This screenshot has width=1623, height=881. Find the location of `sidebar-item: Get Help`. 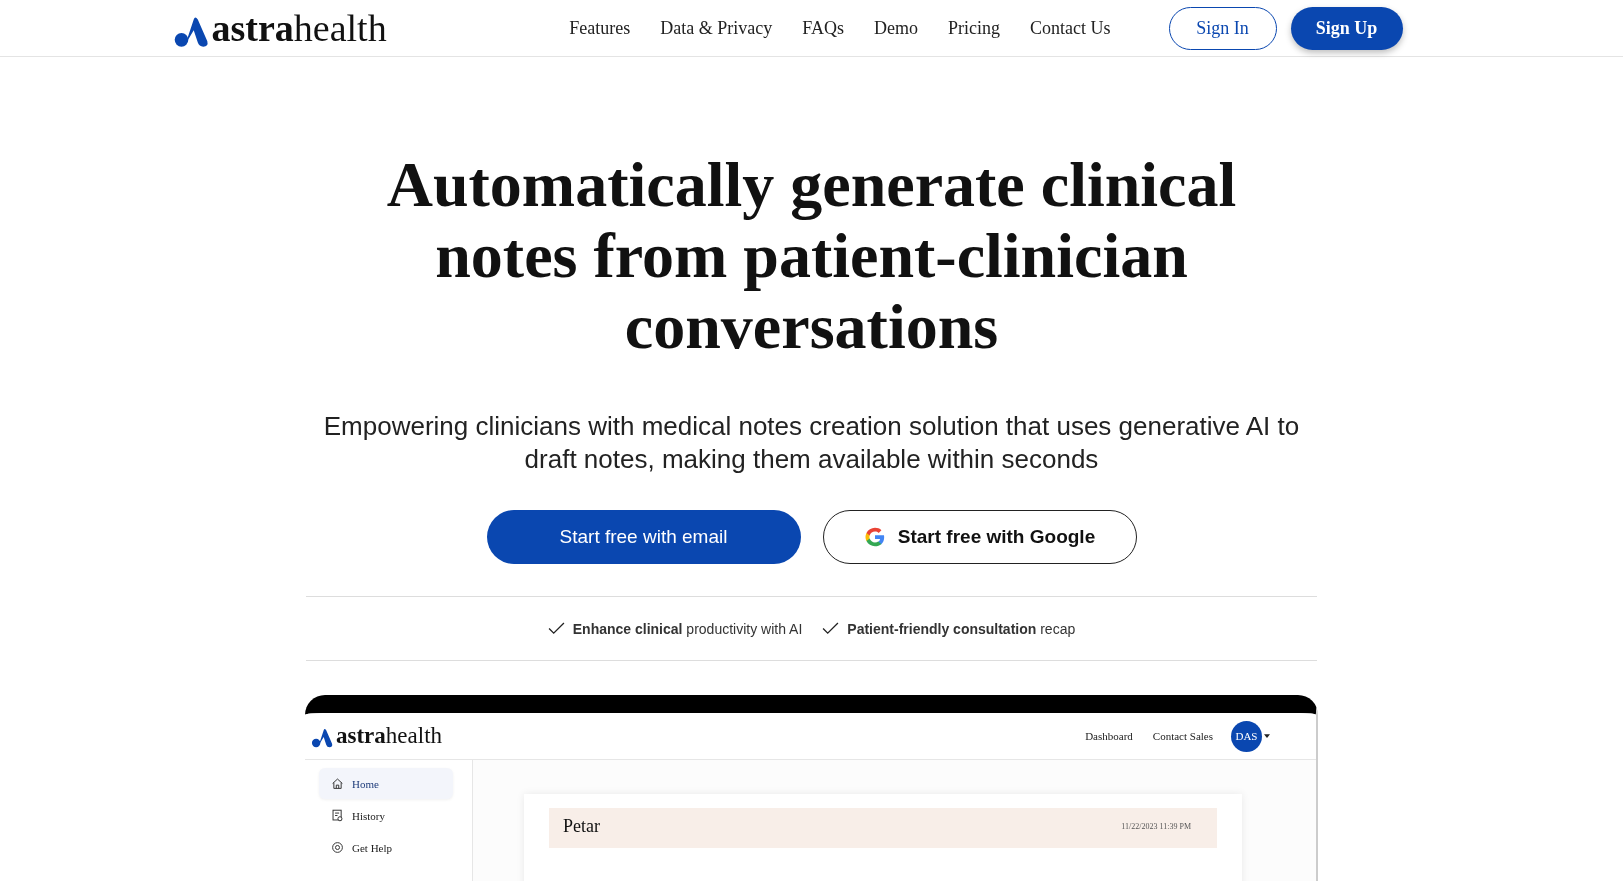

sidebar-item: Get Help is located at coordinates (386, 847).